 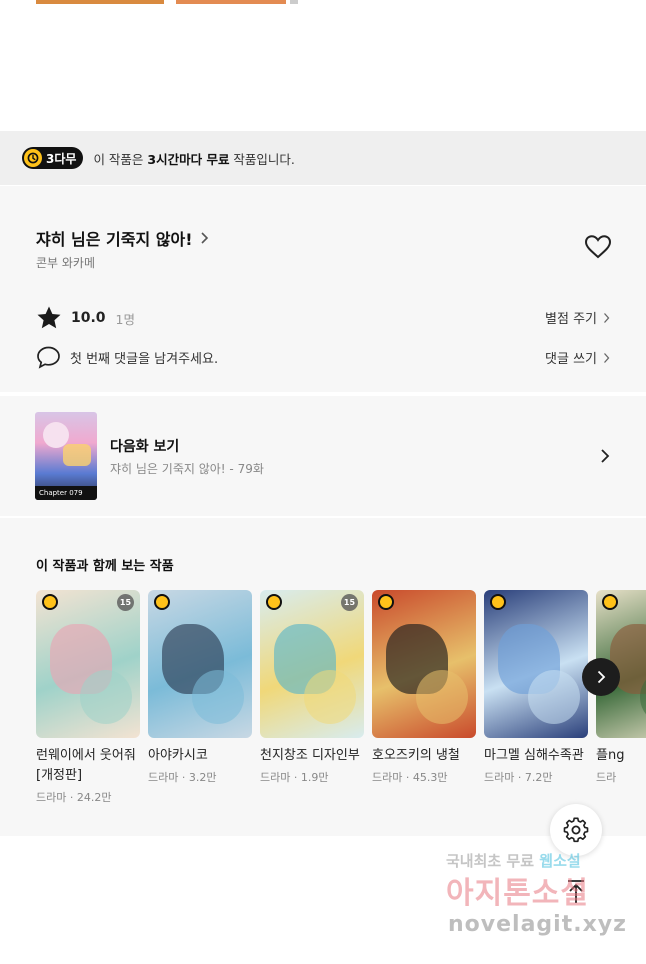 I want to click on view-count: 24.2만, so click(x=94, y=797).